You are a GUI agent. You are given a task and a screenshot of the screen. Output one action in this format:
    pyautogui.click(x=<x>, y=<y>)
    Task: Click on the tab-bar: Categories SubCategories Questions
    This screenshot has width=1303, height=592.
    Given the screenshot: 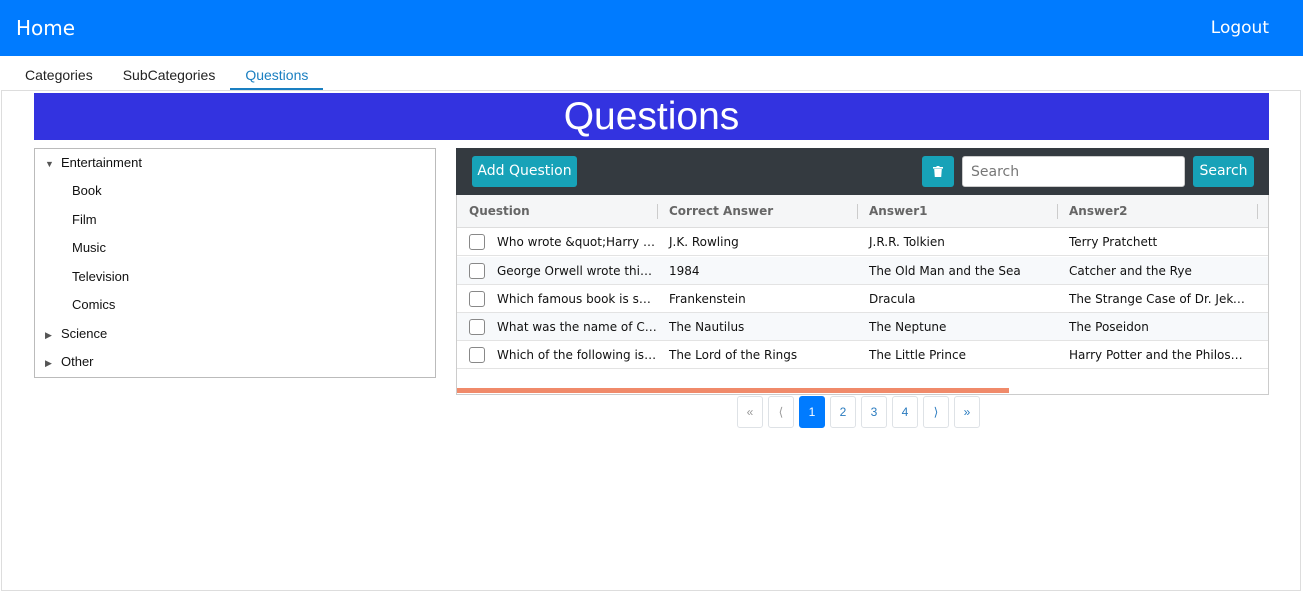 What is the action you would take?
    pyautogui.click(x=167, y=73)
    